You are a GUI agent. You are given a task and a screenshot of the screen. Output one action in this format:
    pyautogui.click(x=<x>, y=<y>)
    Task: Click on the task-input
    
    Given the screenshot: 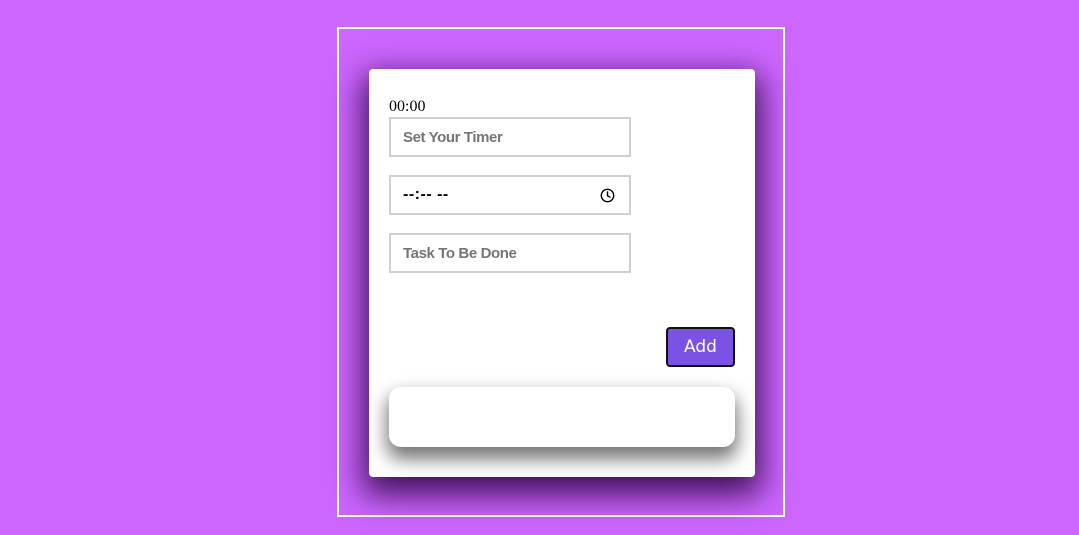 What is the action you would take?
    pyautogui.click(x=510, y=253)
    